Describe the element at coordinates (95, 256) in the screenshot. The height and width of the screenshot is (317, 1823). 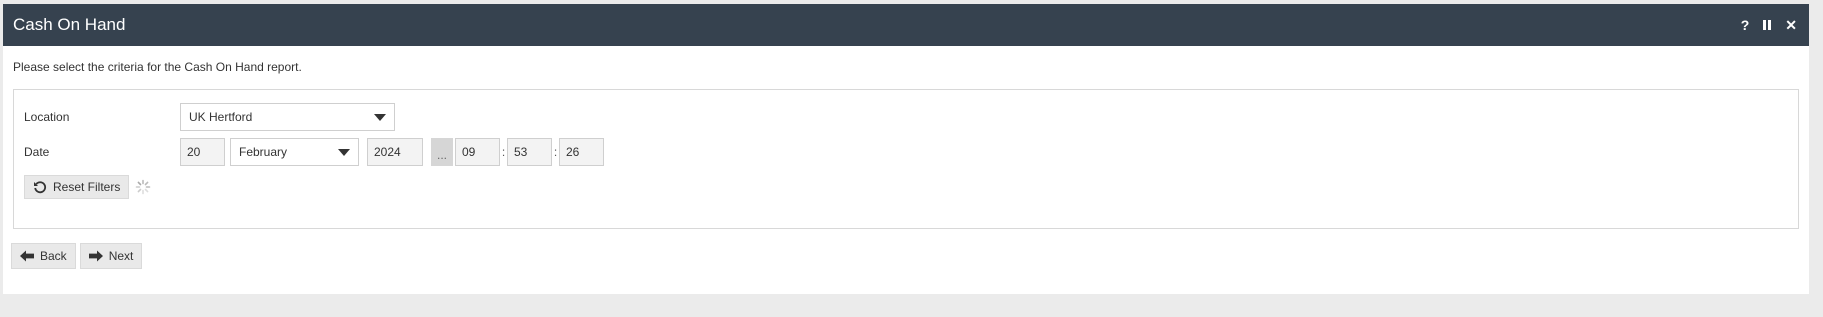
I see `arrow-right-icon` at that location.